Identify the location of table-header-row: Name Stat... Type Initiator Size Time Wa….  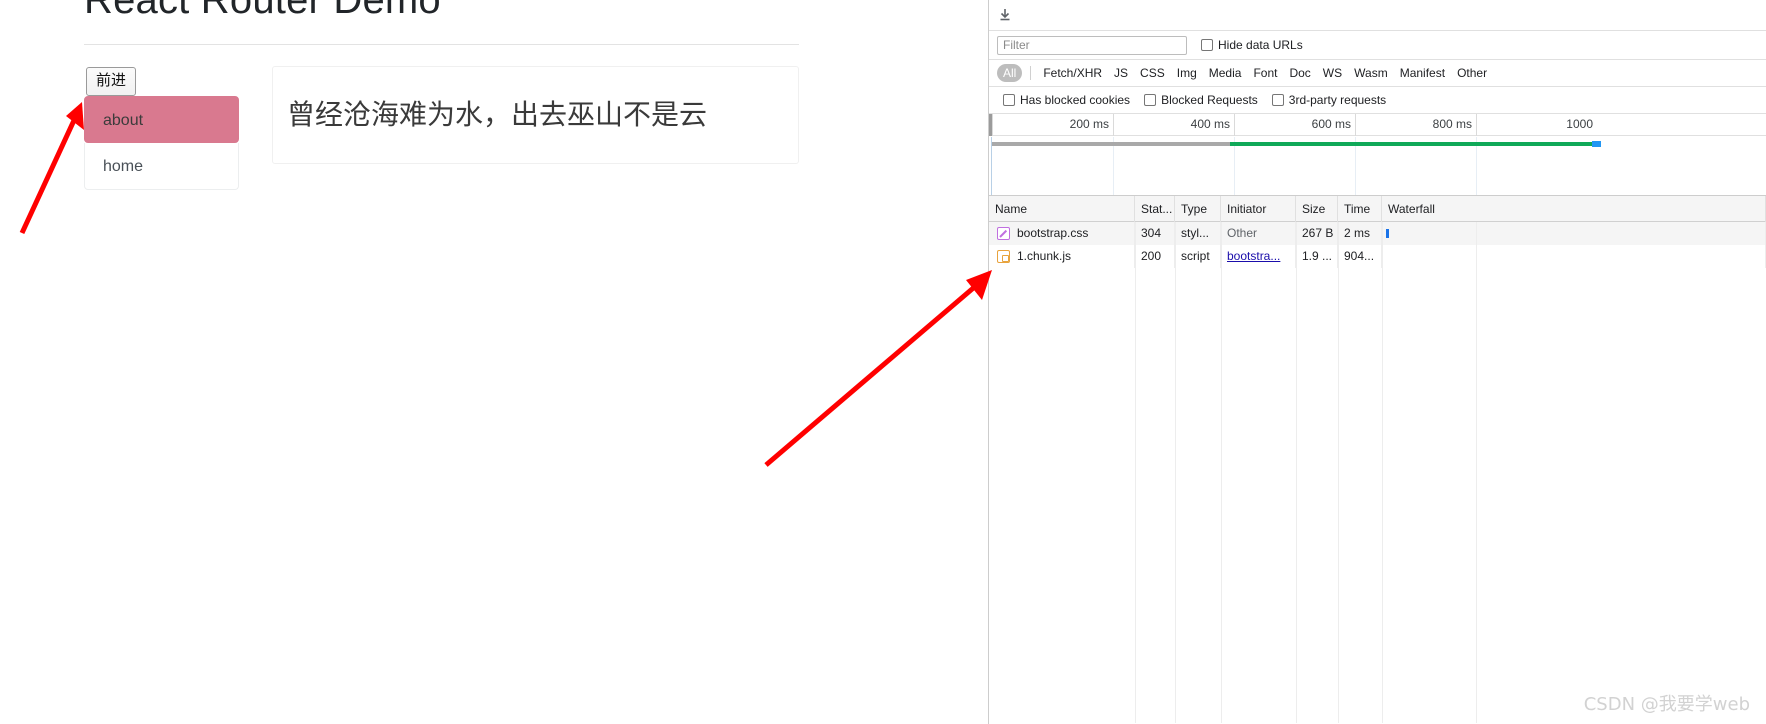
(1377, 208).